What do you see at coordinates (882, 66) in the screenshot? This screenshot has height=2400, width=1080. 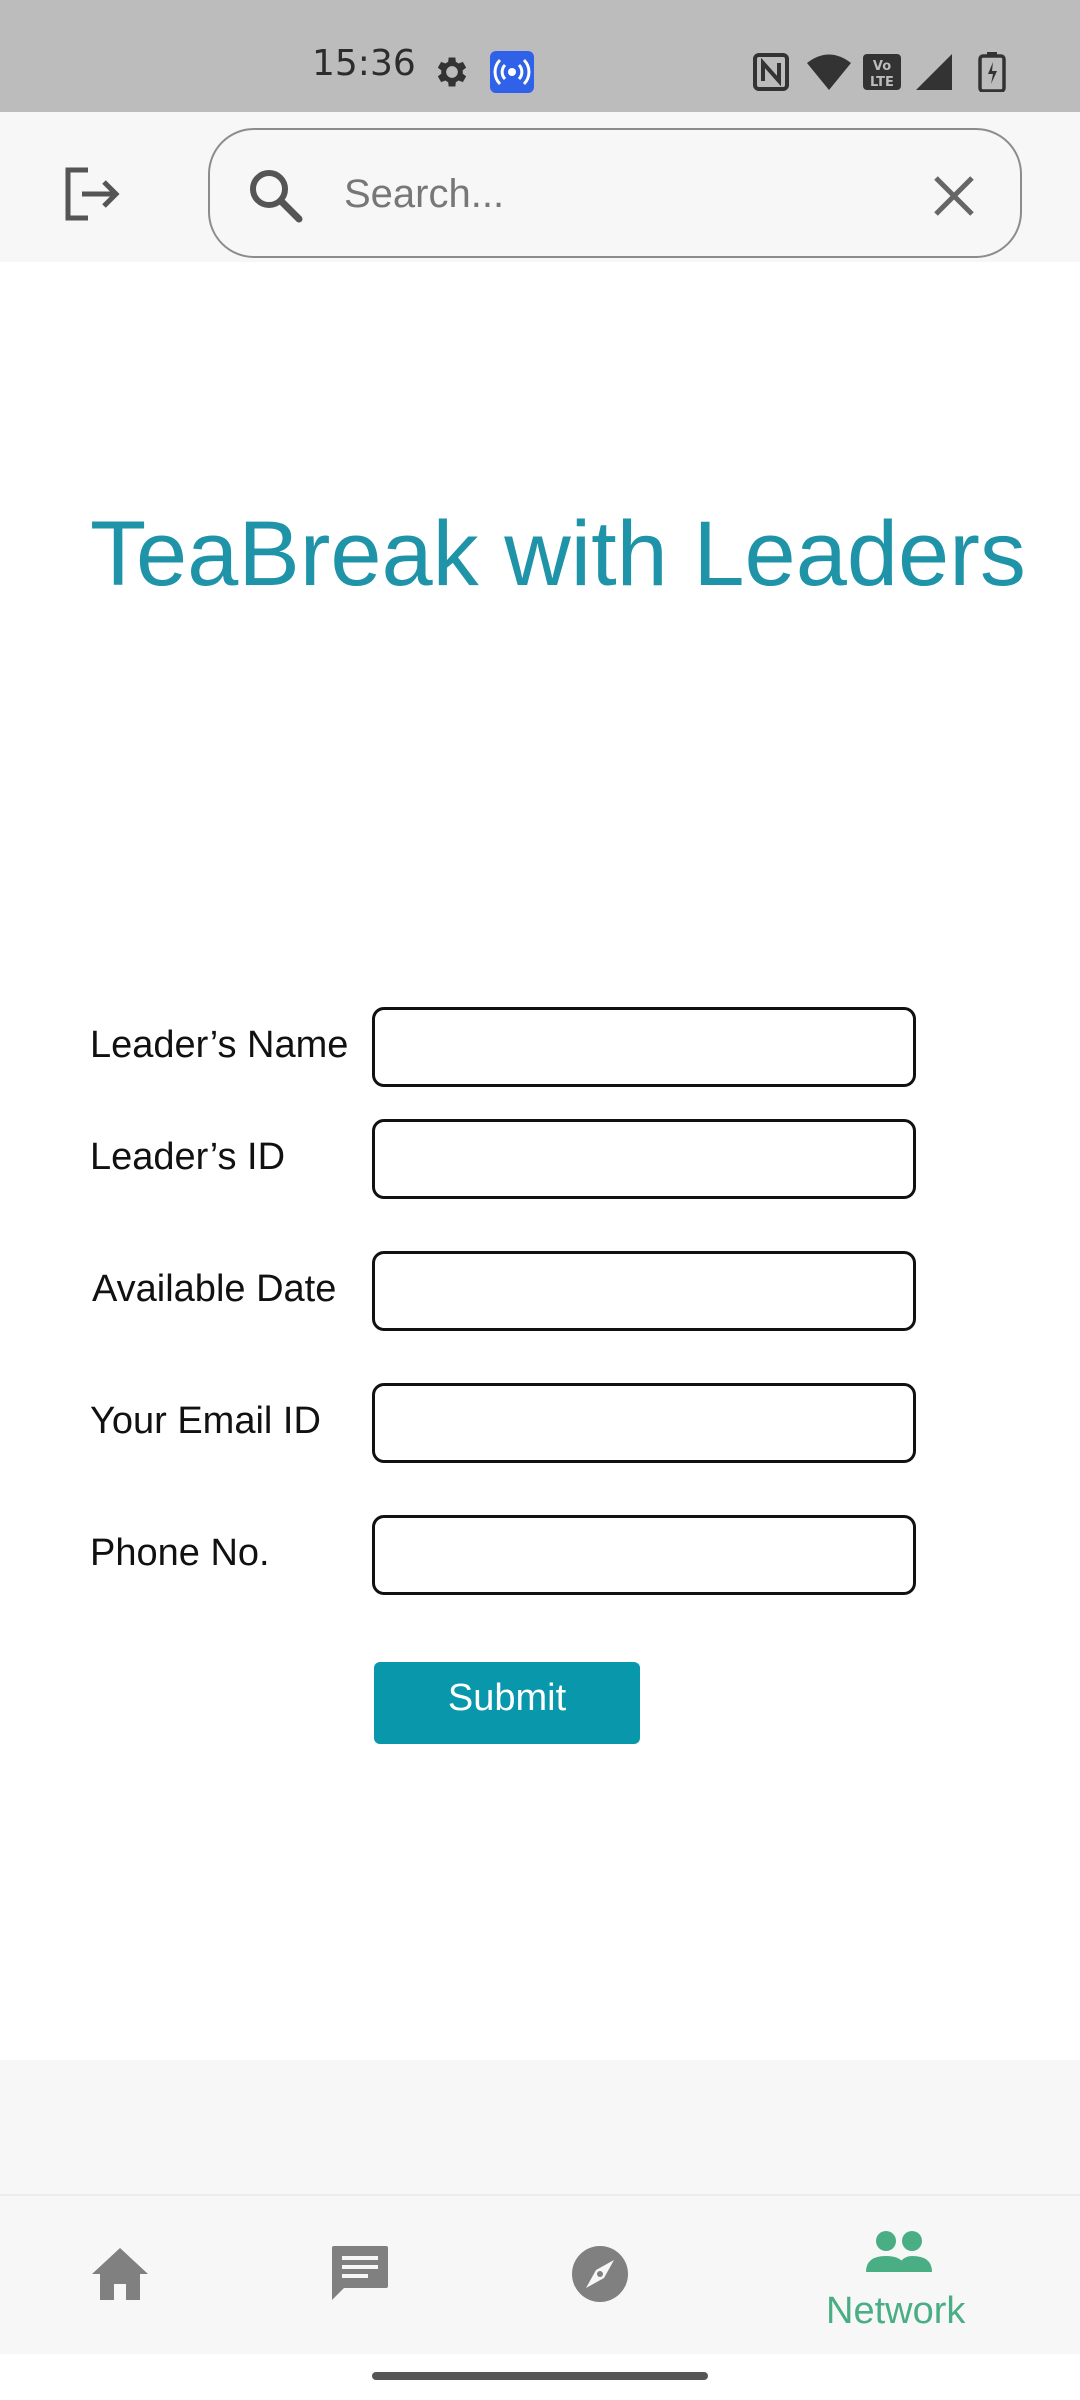 I see `svg-text: Vo` at bounding box center [882, 66].